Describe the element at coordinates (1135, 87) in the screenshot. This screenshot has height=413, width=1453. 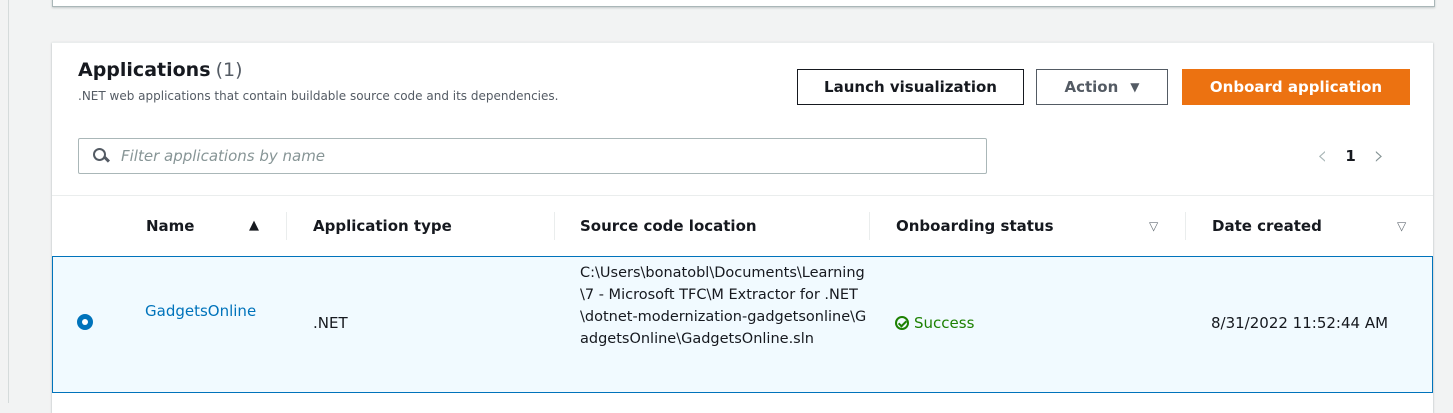
I see `caret-down-icon: ▼` at that location.